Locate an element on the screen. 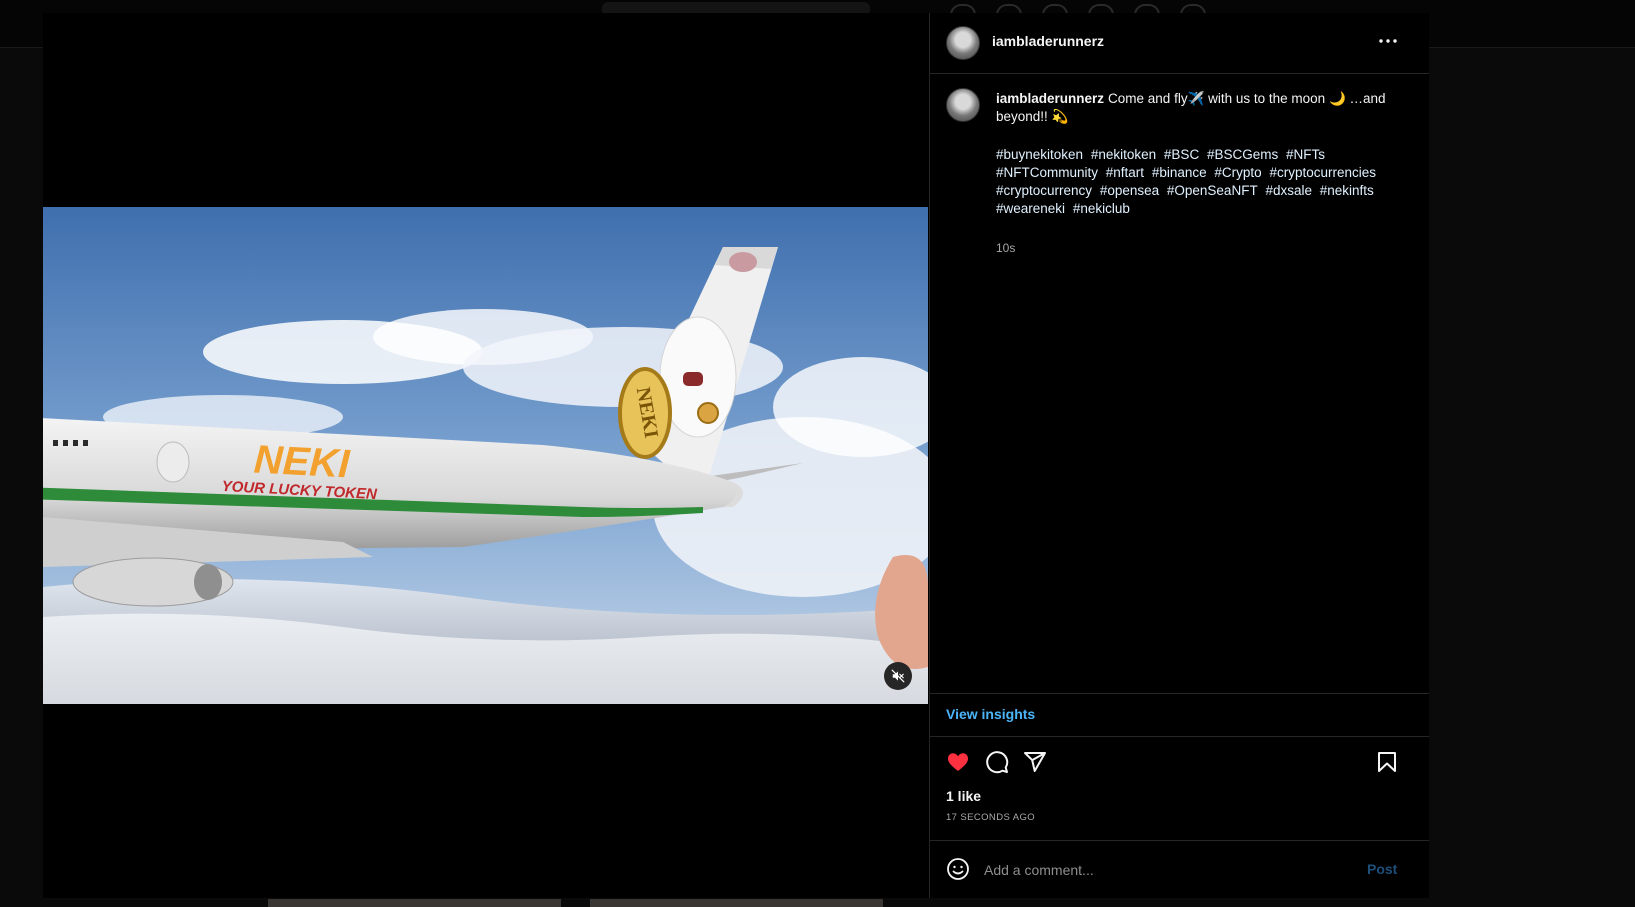 The width and height of the screenshot is (1635, 907). bookmark-icon is located at coordinates (1387, 762).